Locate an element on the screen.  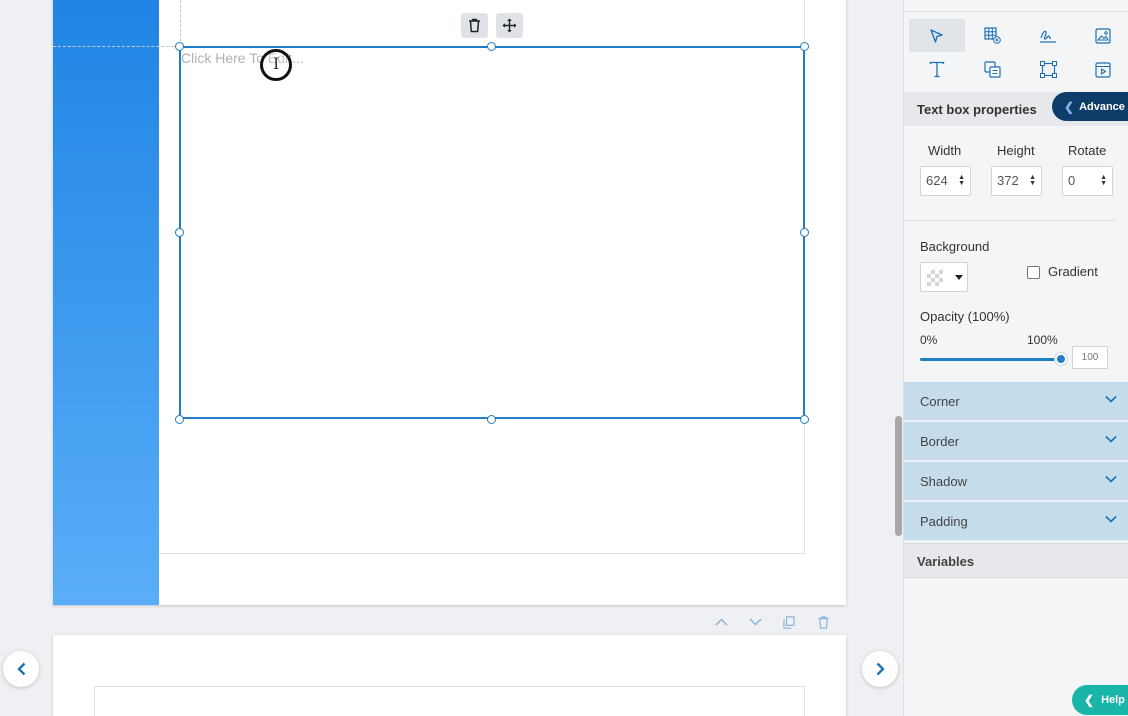
chevron-right-icon is located at coordinates (880, 669).